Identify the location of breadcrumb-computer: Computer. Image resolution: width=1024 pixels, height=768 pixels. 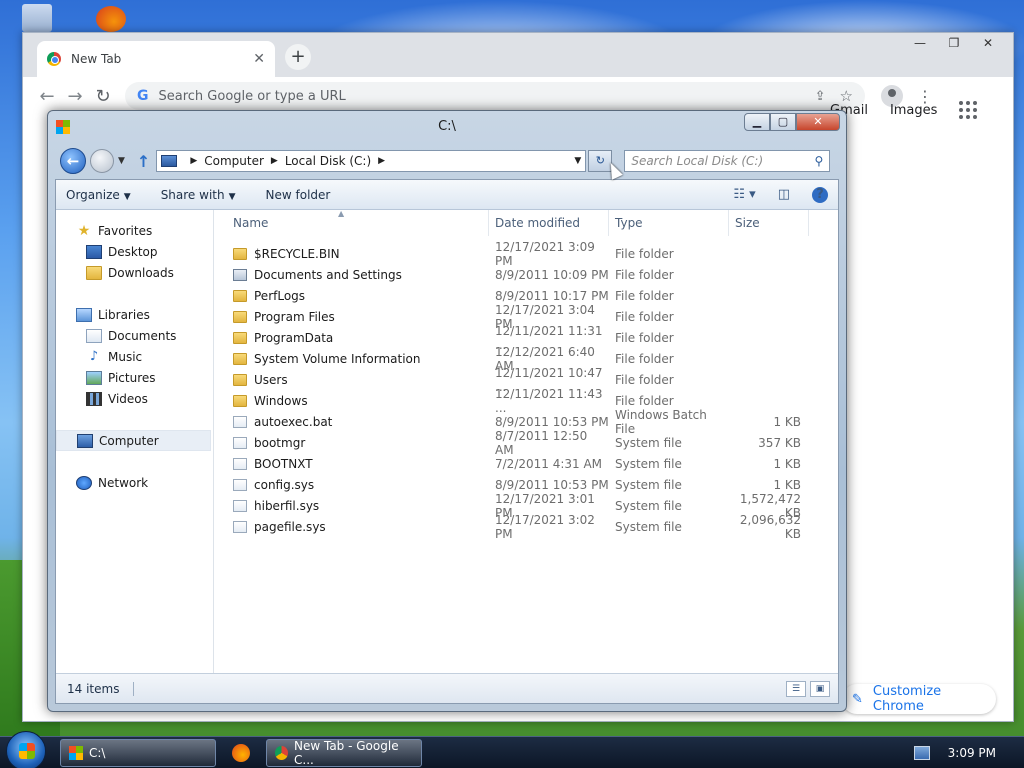
(234, 161).